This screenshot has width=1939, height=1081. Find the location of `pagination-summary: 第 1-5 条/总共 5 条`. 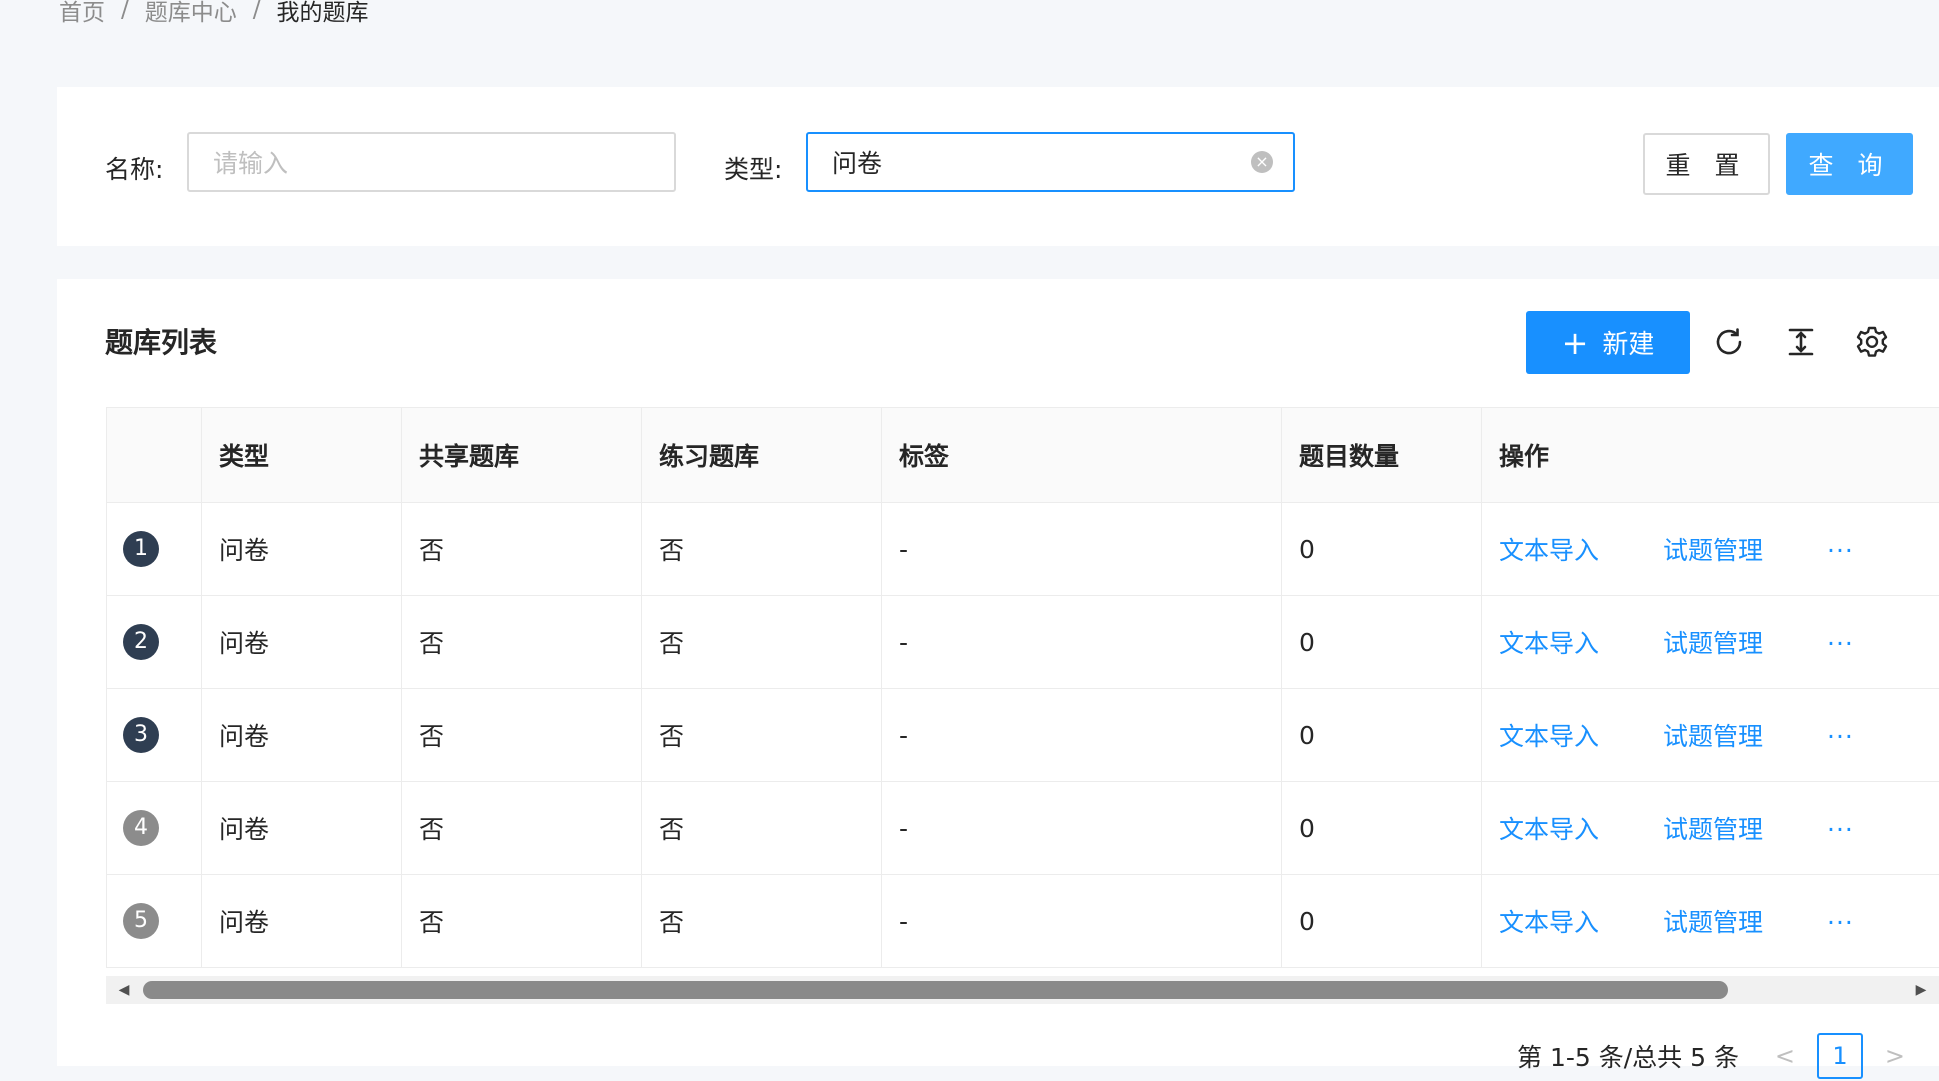

pagination-summary: 第 1-5 条/总共 5 条 is located at coordinates (1628, 1056).